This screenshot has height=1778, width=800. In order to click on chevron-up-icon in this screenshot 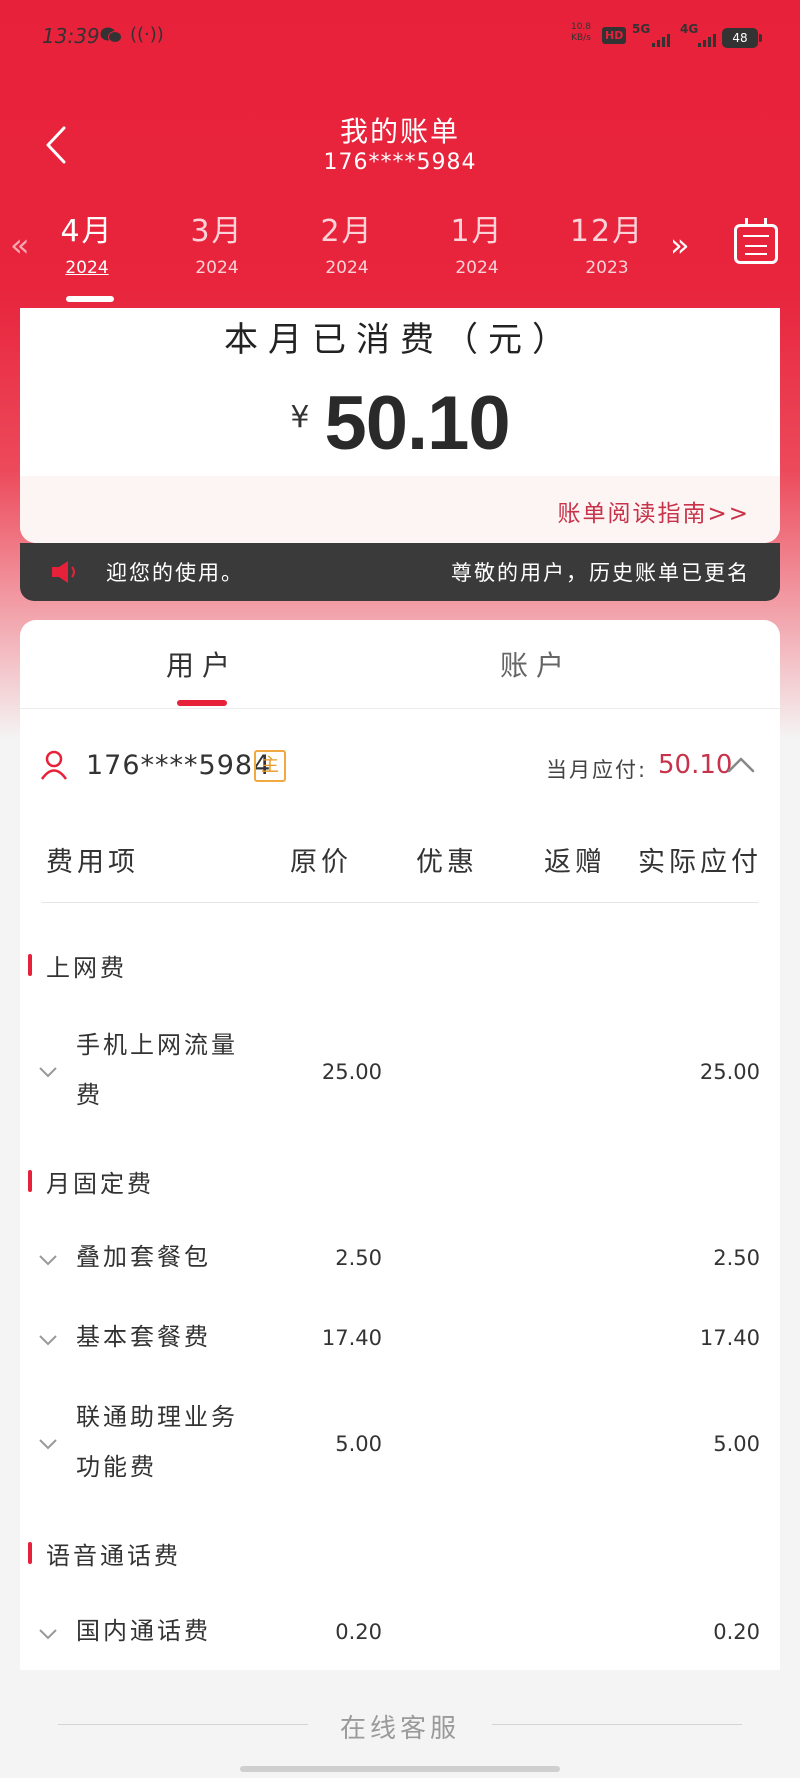, I will do `click(741, 764)`.